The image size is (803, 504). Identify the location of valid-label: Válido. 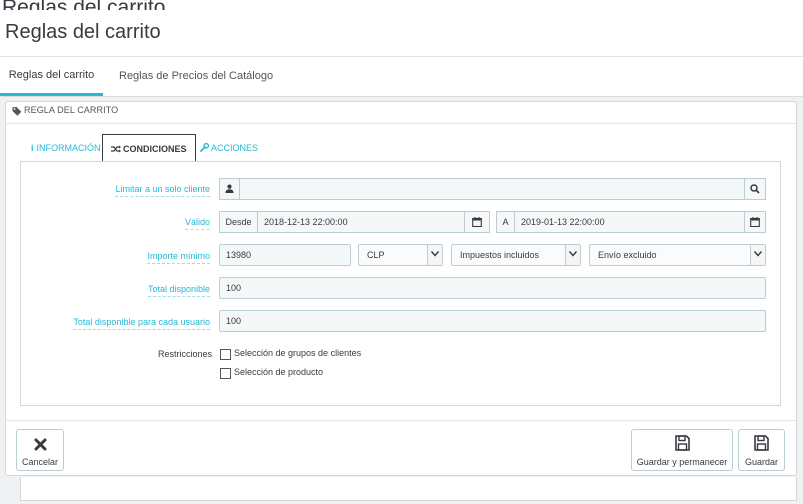
(197, 223).